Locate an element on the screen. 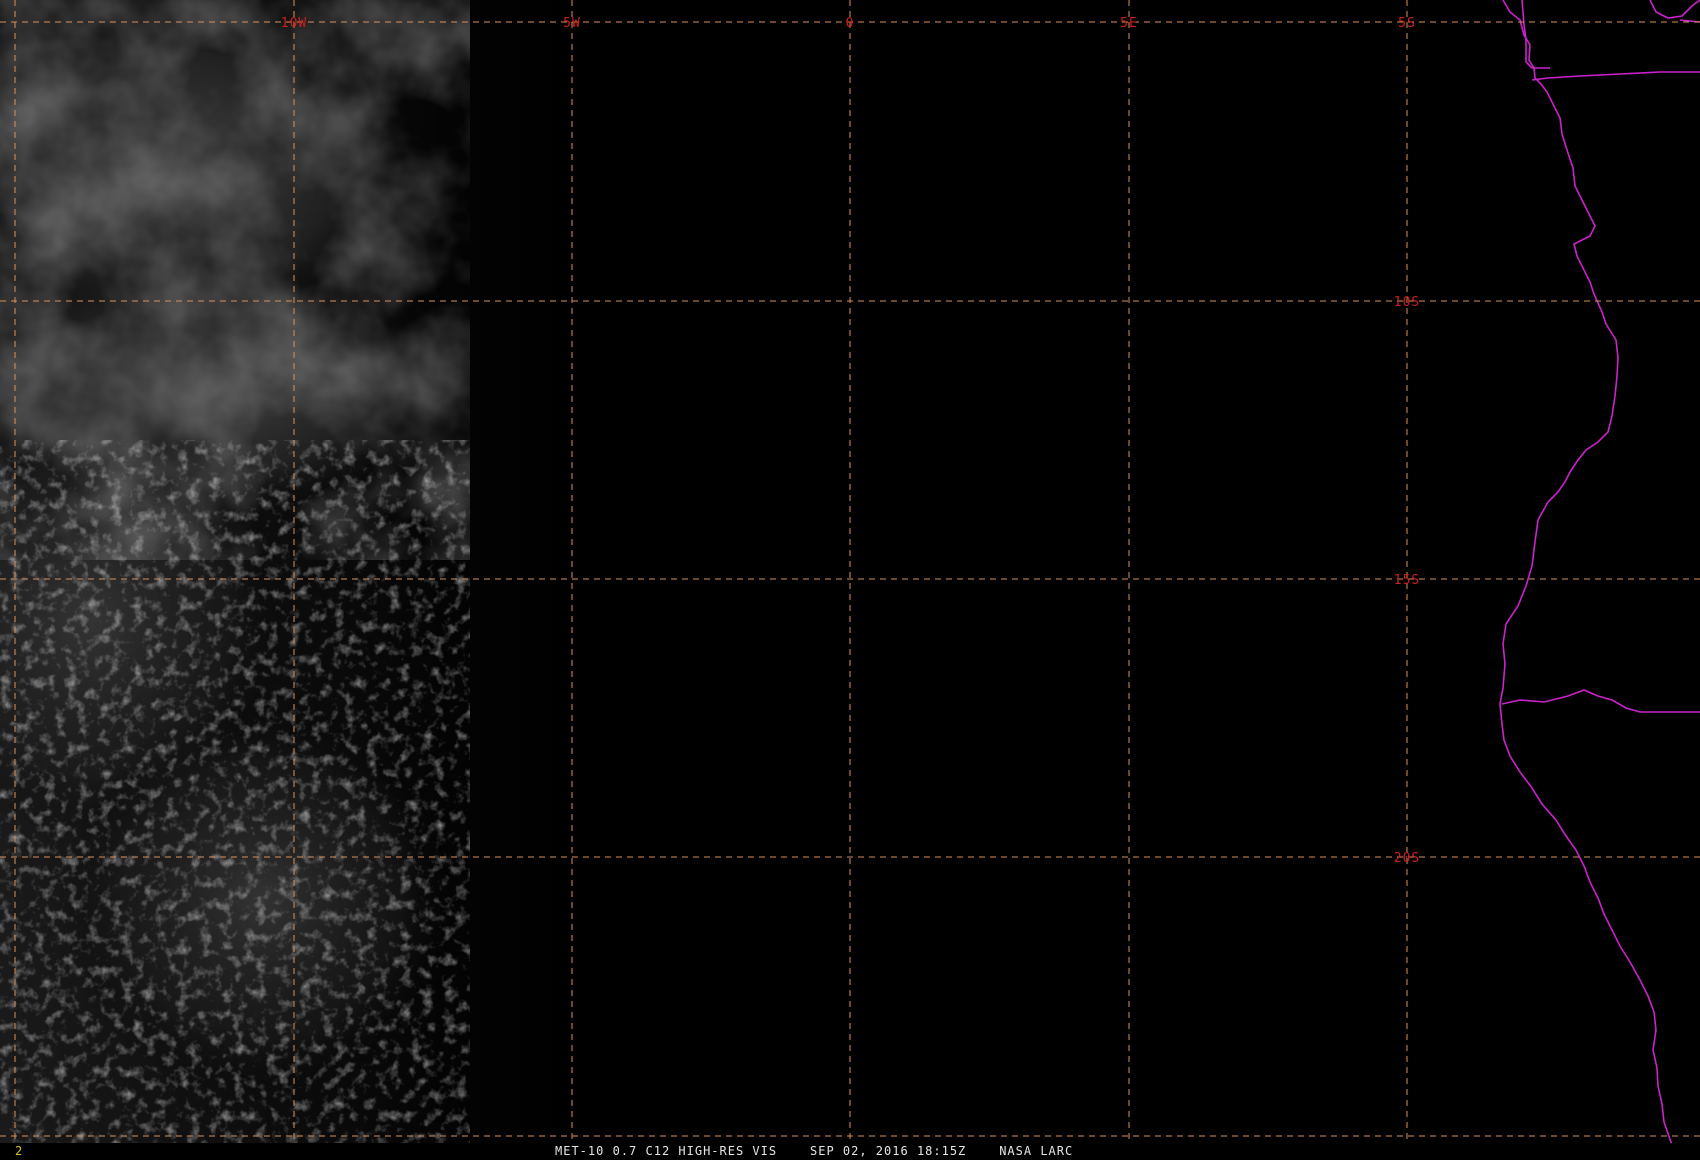 The height and width of the screenshot is (1160, 1700). frame-number: 2 is located at coordinates (19, 1151).